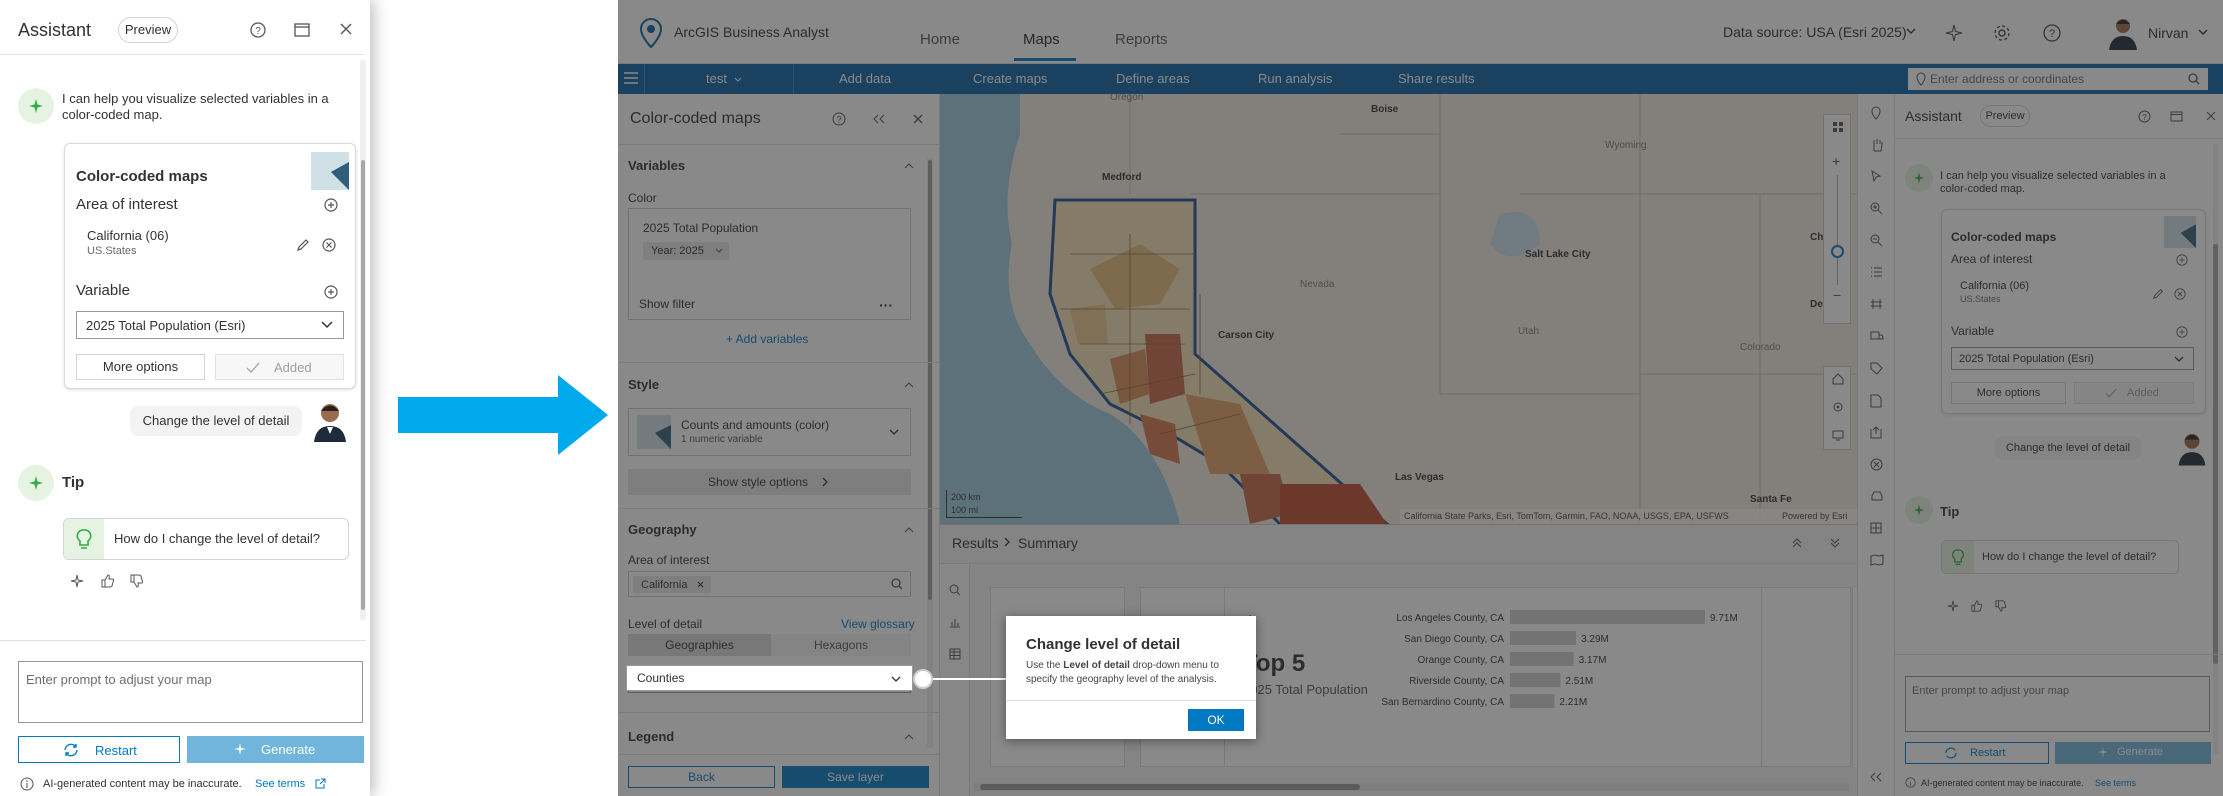  What do you see at coordinates (1876, 304) in the screenshot?
I see `layers-icon` at bounding box center [1876, 304].